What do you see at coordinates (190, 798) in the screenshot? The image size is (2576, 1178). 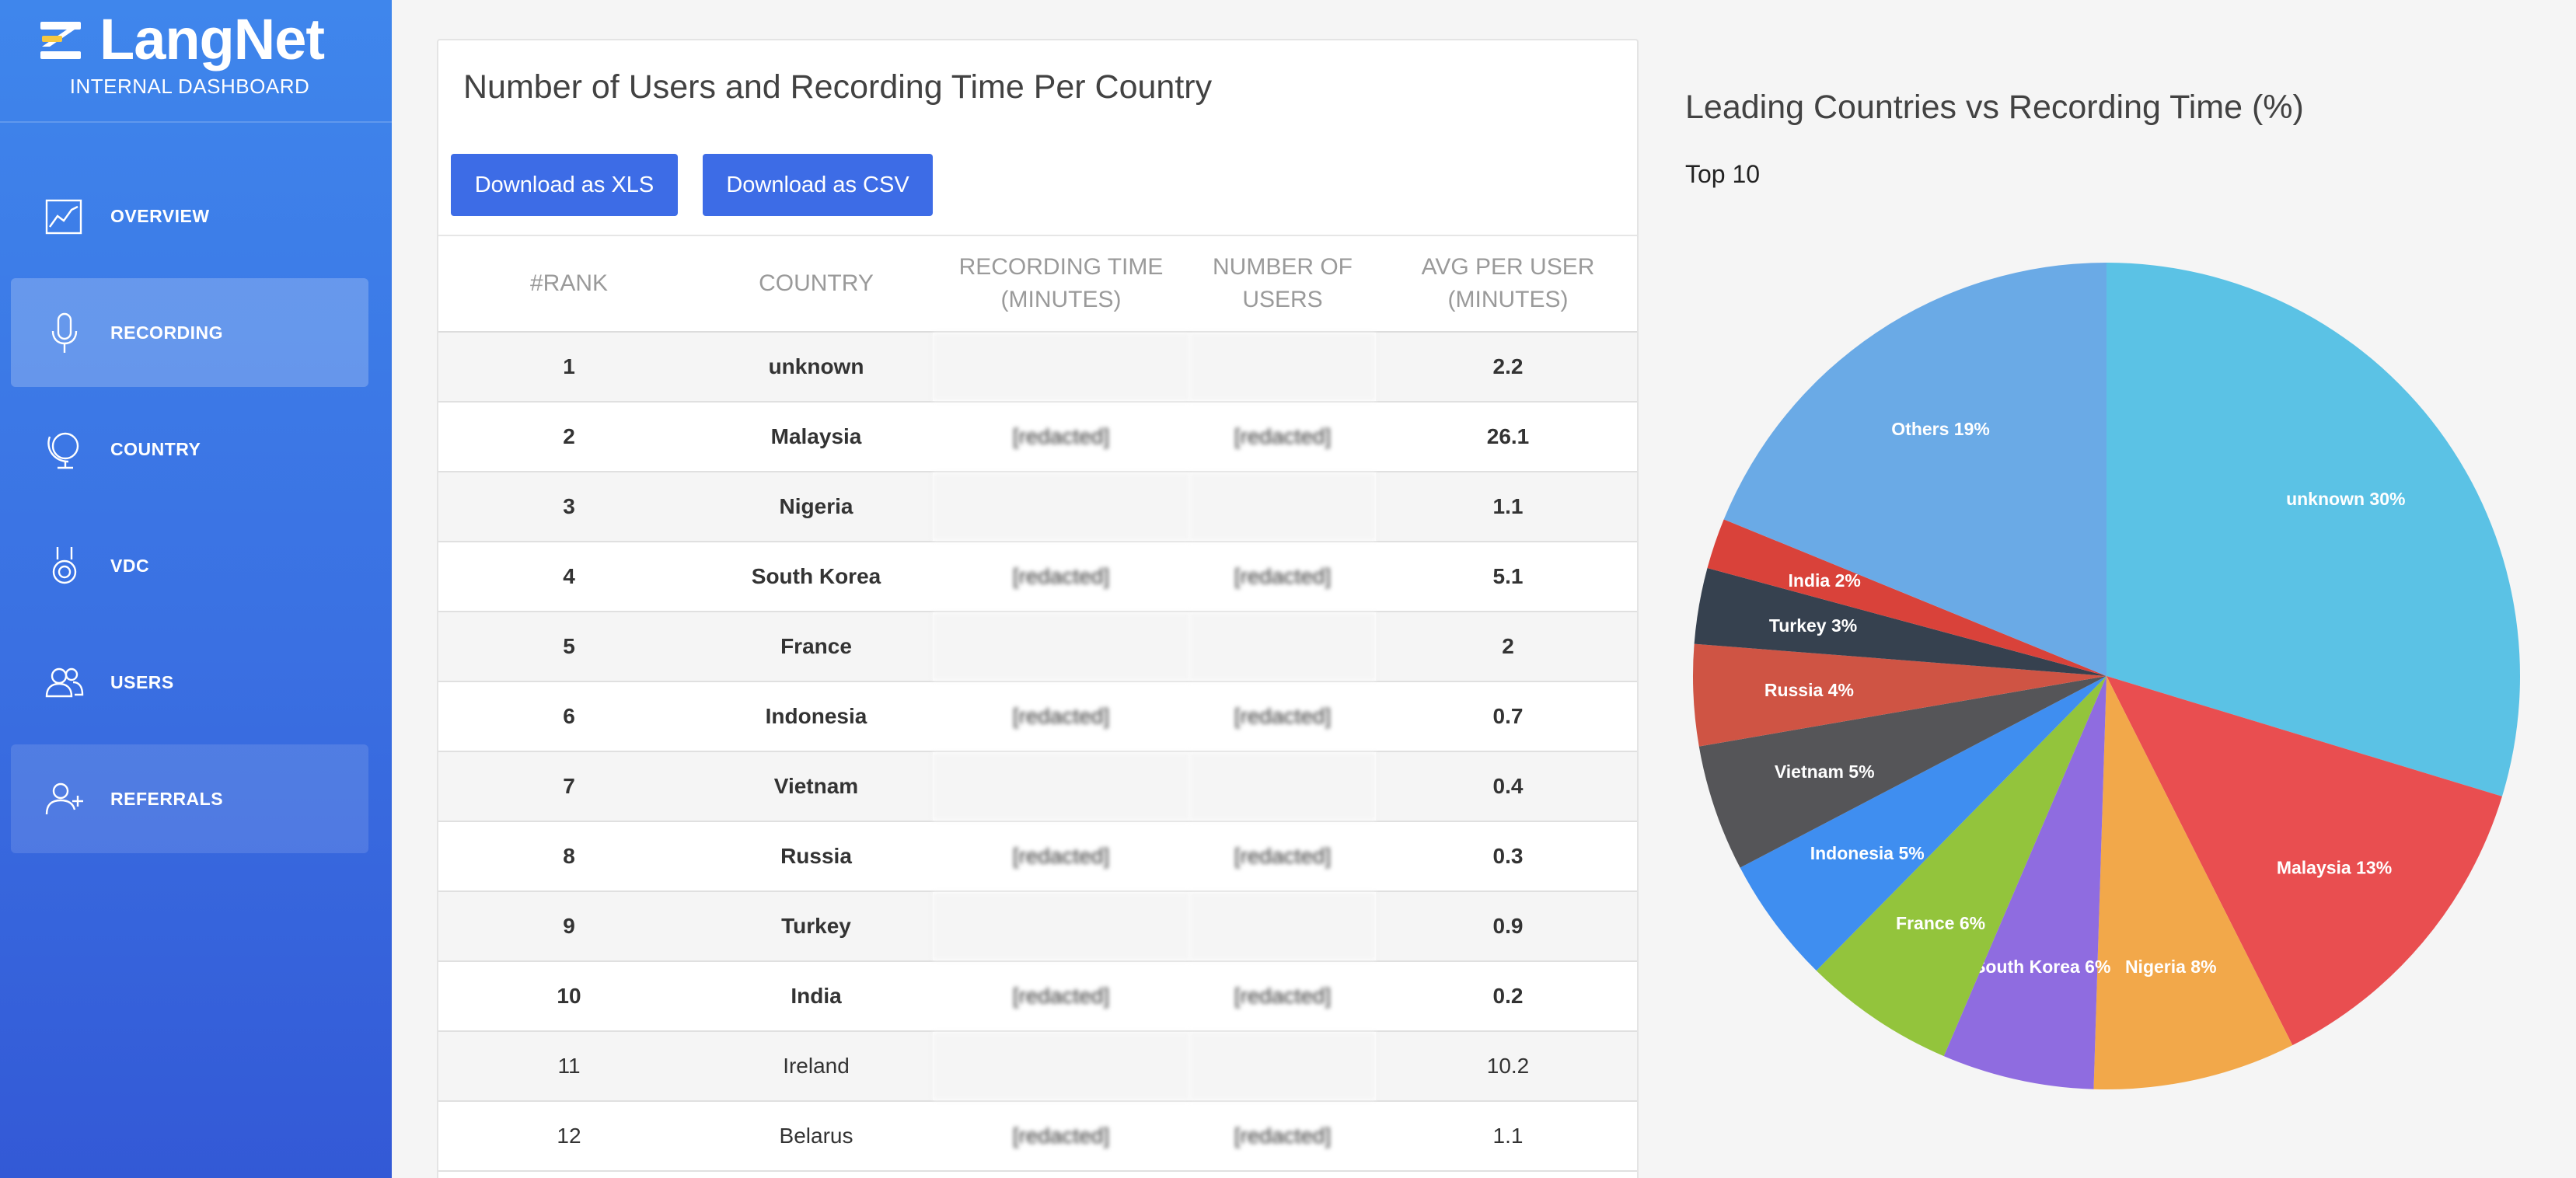 I see `sidebar-item-referrals: REFERRALS` at bounding box center [190, 798].